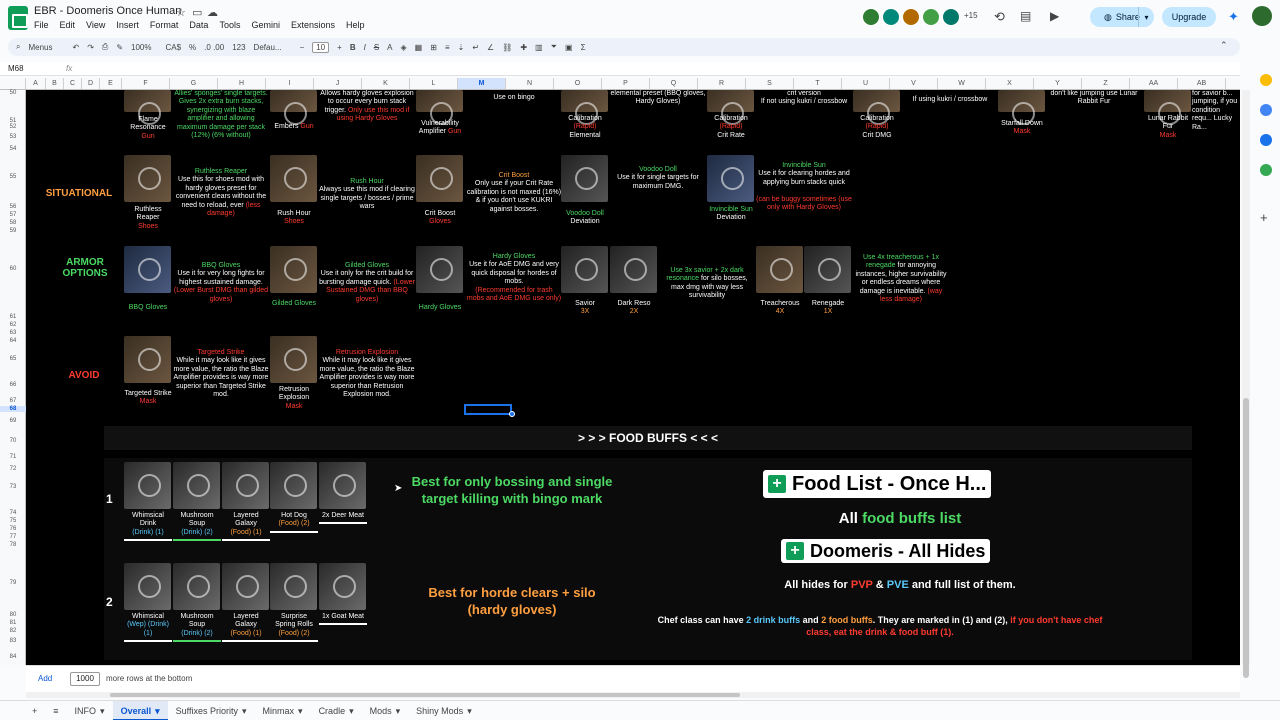 The height and width of the screenshot is (720, 1280). Describe the element at coordinates (578, 83) in the screenshot. I see `column-header-o: O` at that location.